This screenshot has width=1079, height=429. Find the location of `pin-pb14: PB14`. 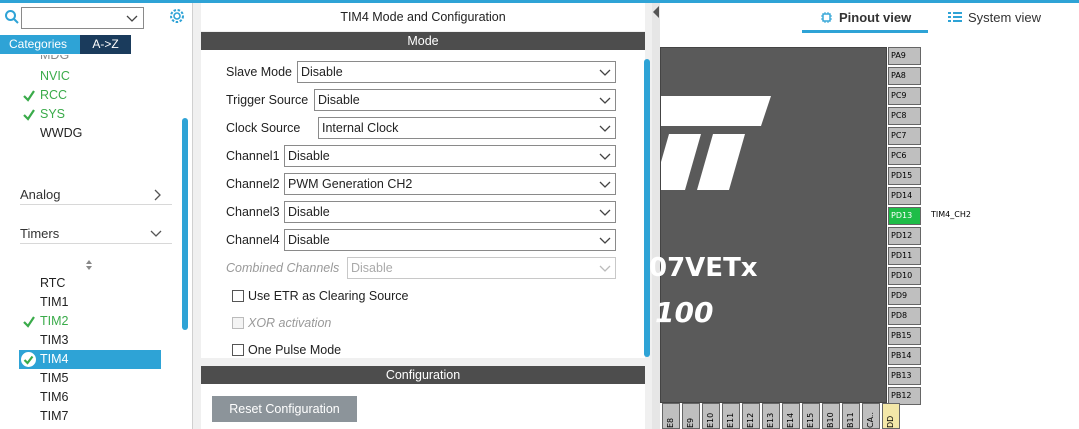

pin-pb14: PB14 is located at coordinates (904, 356).